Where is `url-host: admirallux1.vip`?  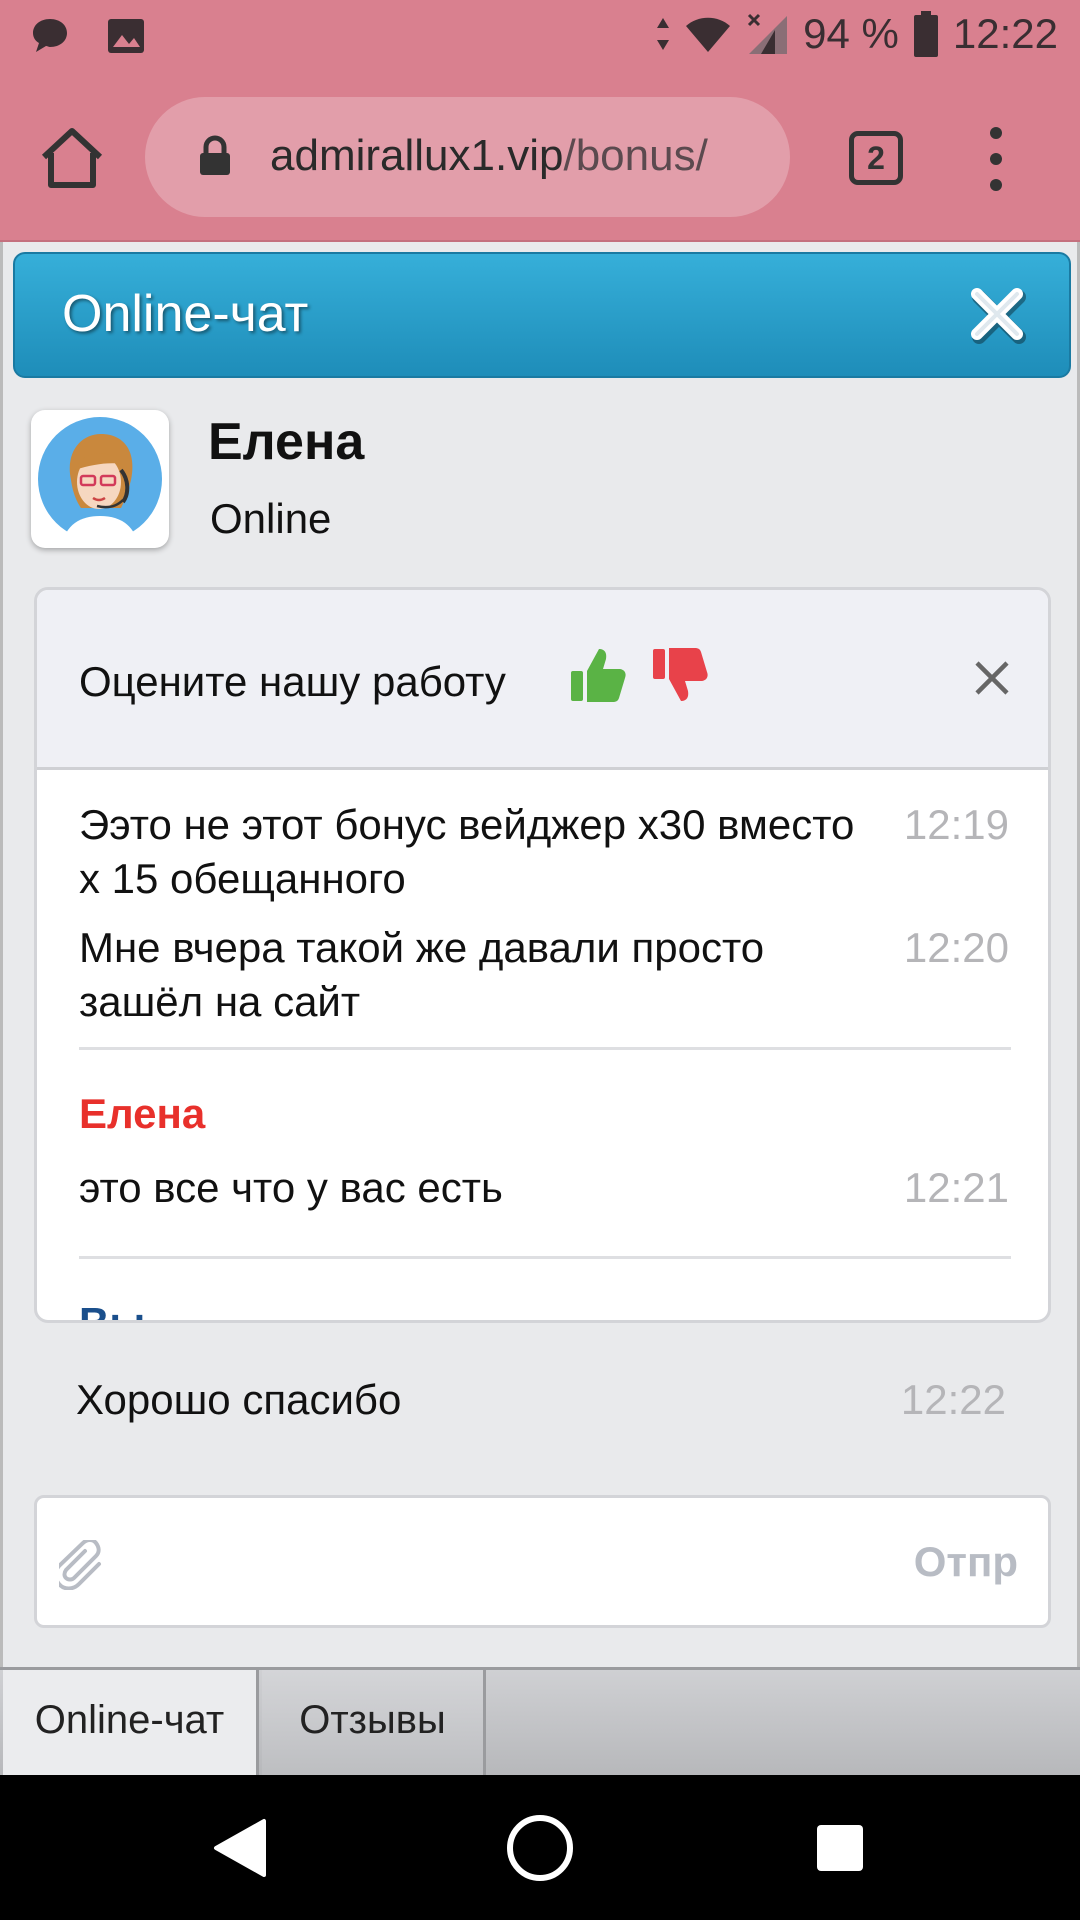
url-host: admirallux1.vip is located at coordinates (417, 155).